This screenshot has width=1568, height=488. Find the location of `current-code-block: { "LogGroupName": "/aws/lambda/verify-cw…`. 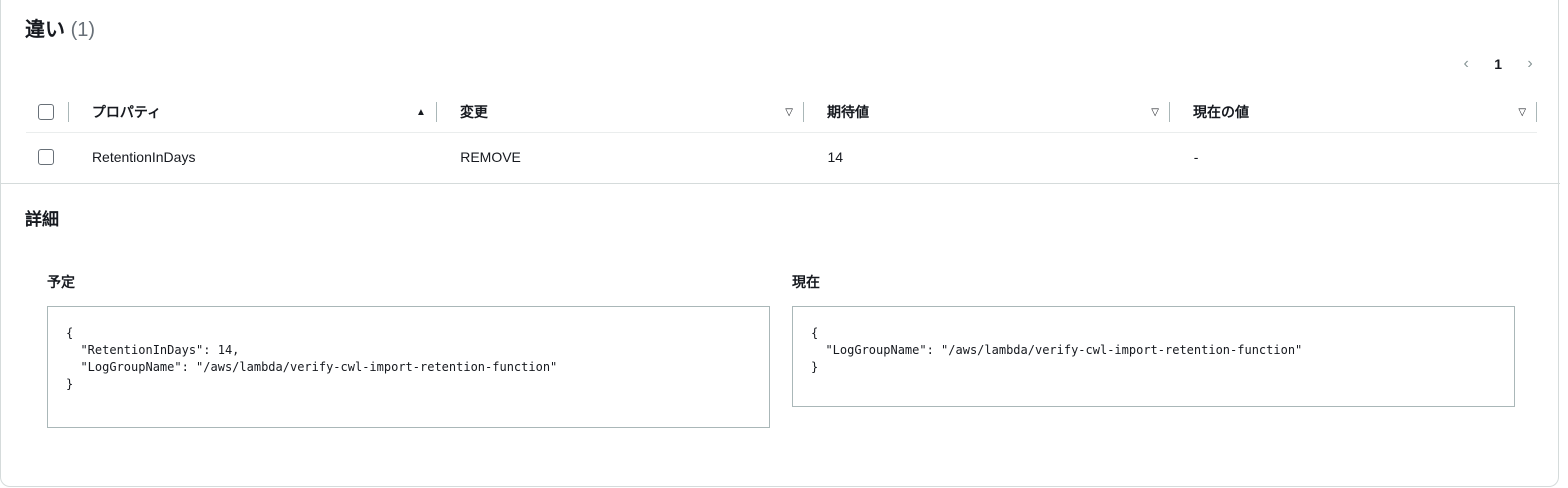

current-code-block: { "LogGroupName": "/aws/lambda/verify-cw… is located at coordinates (1153, 356).